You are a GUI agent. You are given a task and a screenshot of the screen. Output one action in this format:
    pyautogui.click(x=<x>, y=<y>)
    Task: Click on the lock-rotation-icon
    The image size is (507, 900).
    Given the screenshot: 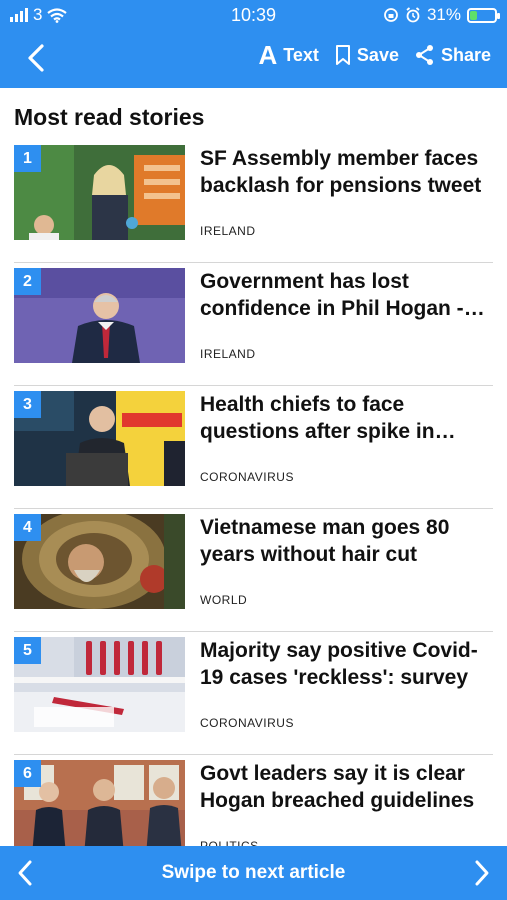 What is the action you would take?
    pyautogui.click(x=391, y=15)
    